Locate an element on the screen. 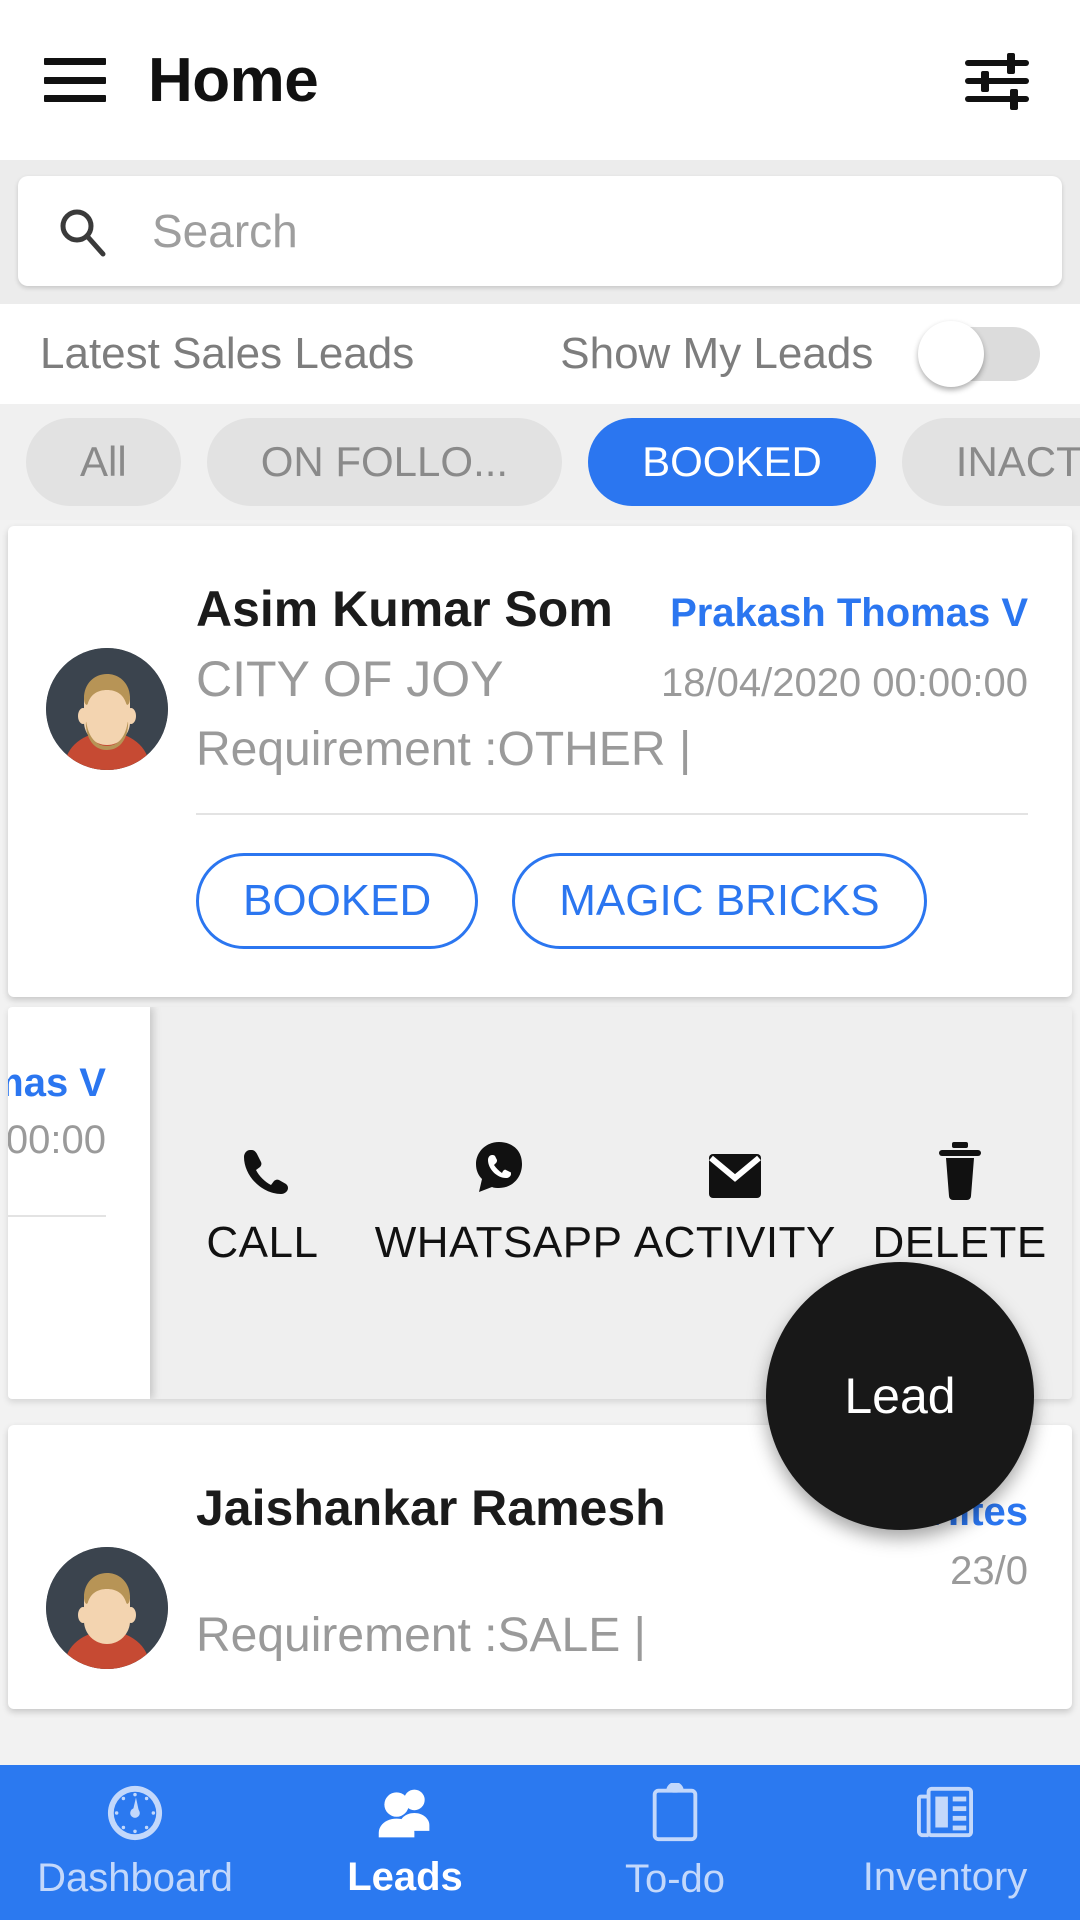 This screenshot has height=1920, width=1080. envelope-icon is located at coordinates (735, 1169).